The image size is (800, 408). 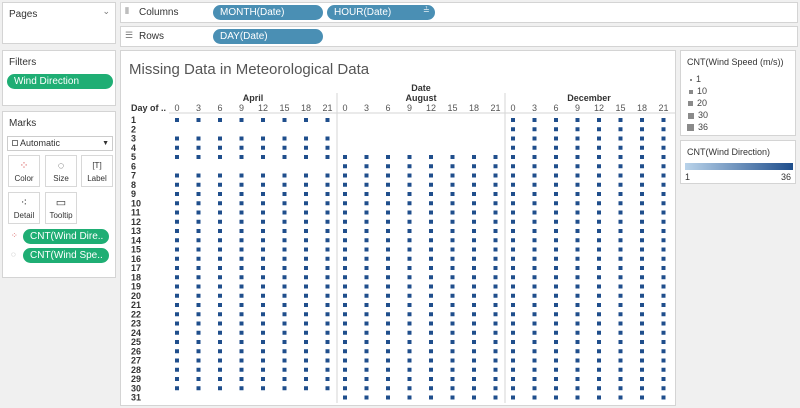 I want to click on month-header: April, so click(x=253, y=98).